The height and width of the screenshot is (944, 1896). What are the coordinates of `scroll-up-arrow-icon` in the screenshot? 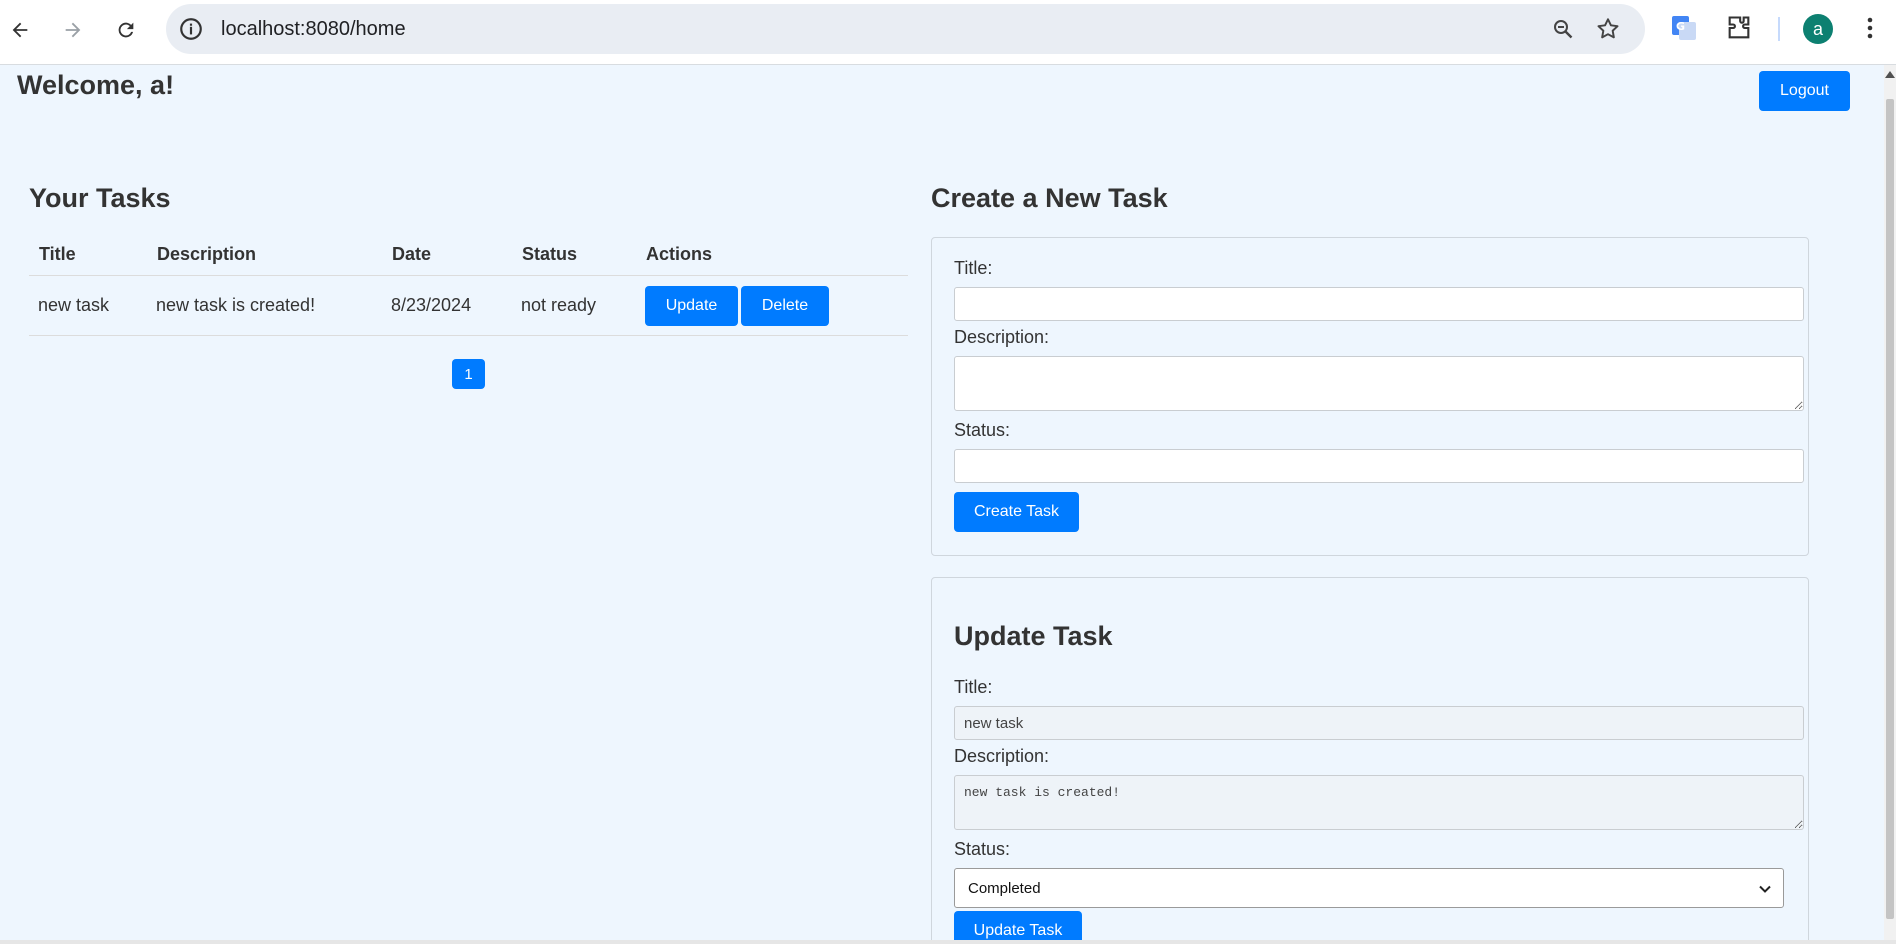 It's located at (1890, 74).